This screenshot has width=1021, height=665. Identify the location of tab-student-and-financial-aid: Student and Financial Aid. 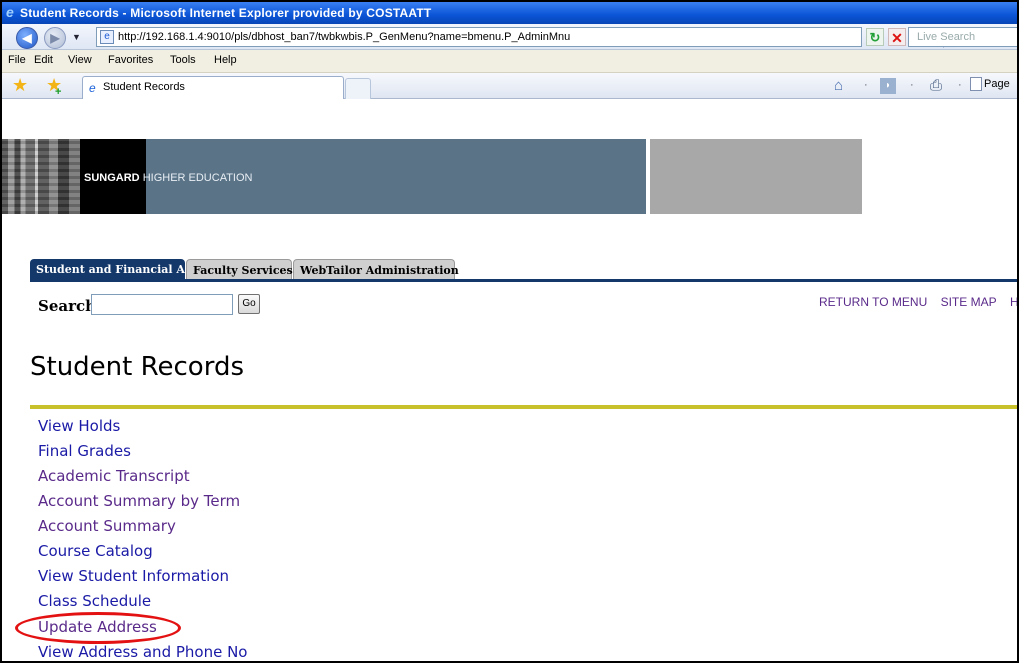
(113, 269).